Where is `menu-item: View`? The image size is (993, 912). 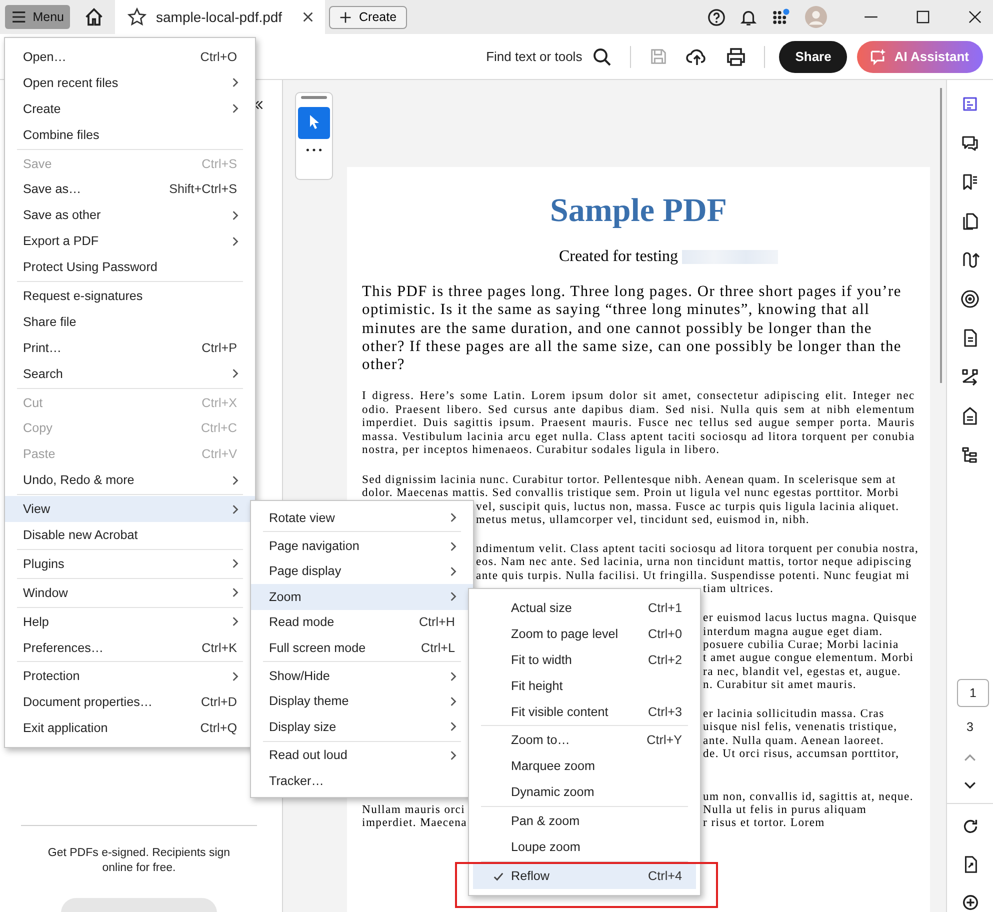 menu-item: View is located at coordinates (130, 509).